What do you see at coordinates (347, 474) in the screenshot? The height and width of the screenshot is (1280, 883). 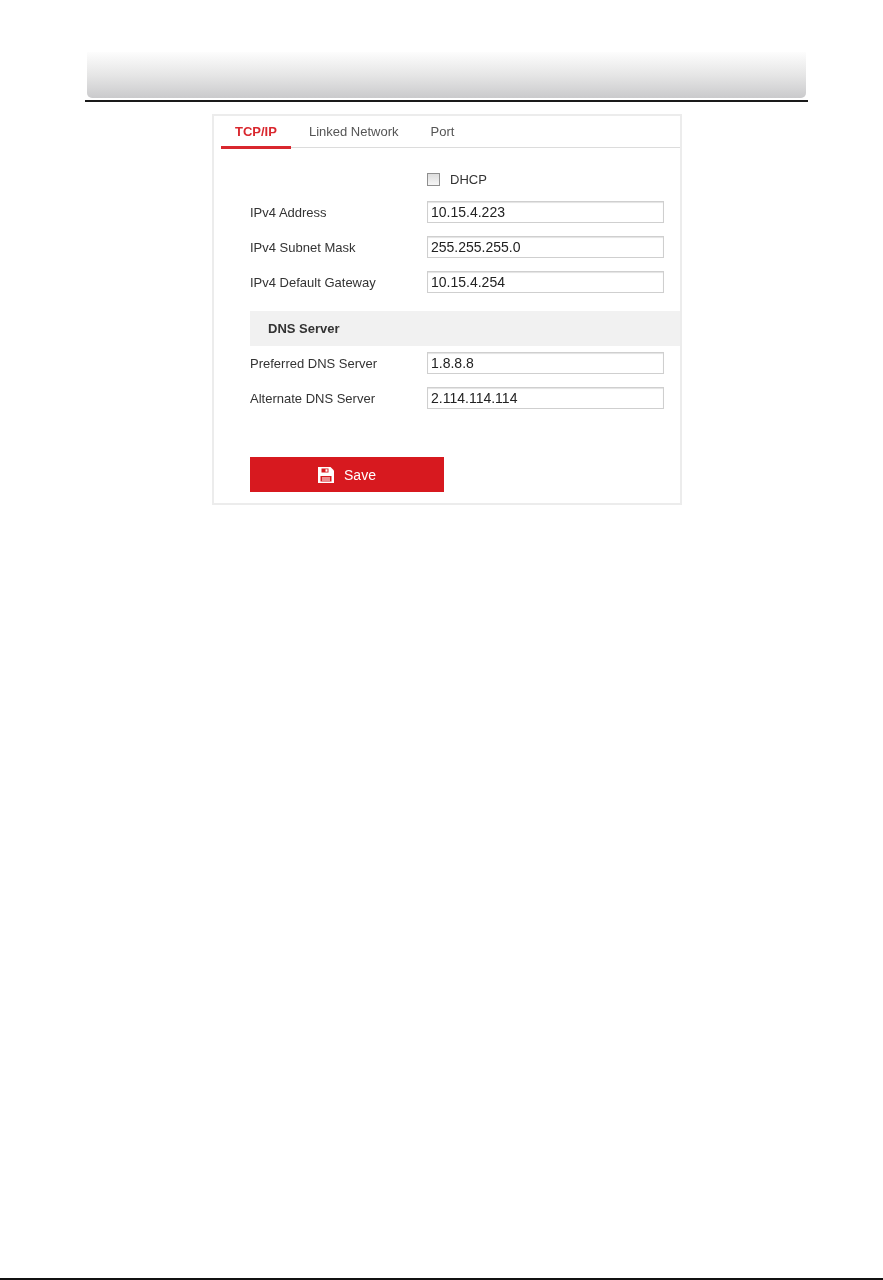 I see `save-button: Save` at bounding box center [347, 474].